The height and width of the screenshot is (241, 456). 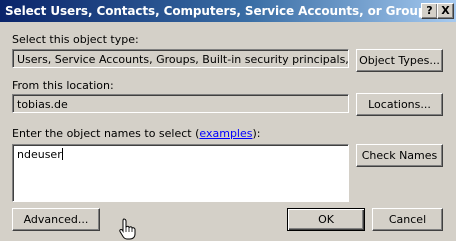 I want to click on help-icon: ?, so click(x=429, y=10).